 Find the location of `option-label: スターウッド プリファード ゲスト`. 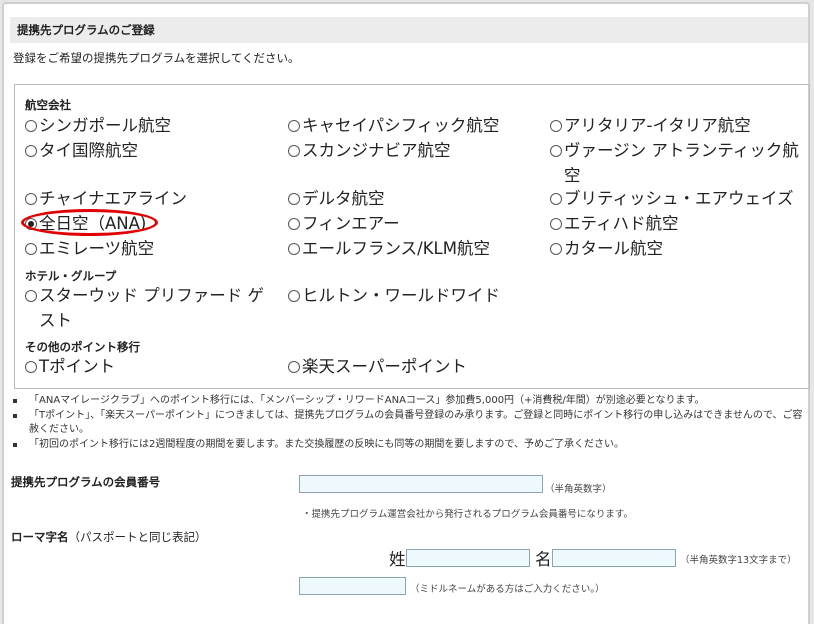

option-label: スターウッド プリファード ゲスト is located at coordinates (151, 308).